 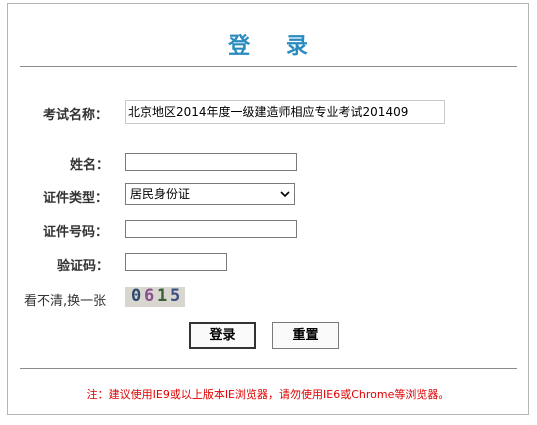 I want to click on captcha-char: 1, so click(x=162, y=296).